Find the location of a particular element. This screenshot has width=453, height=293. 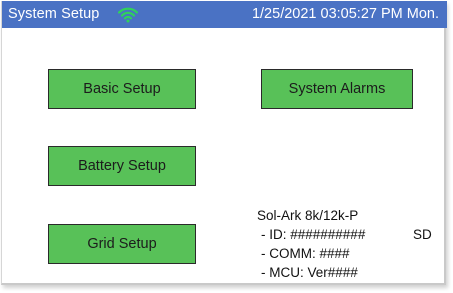

battery-setup-label: Battery Setup is located at coordinates (122, 166).